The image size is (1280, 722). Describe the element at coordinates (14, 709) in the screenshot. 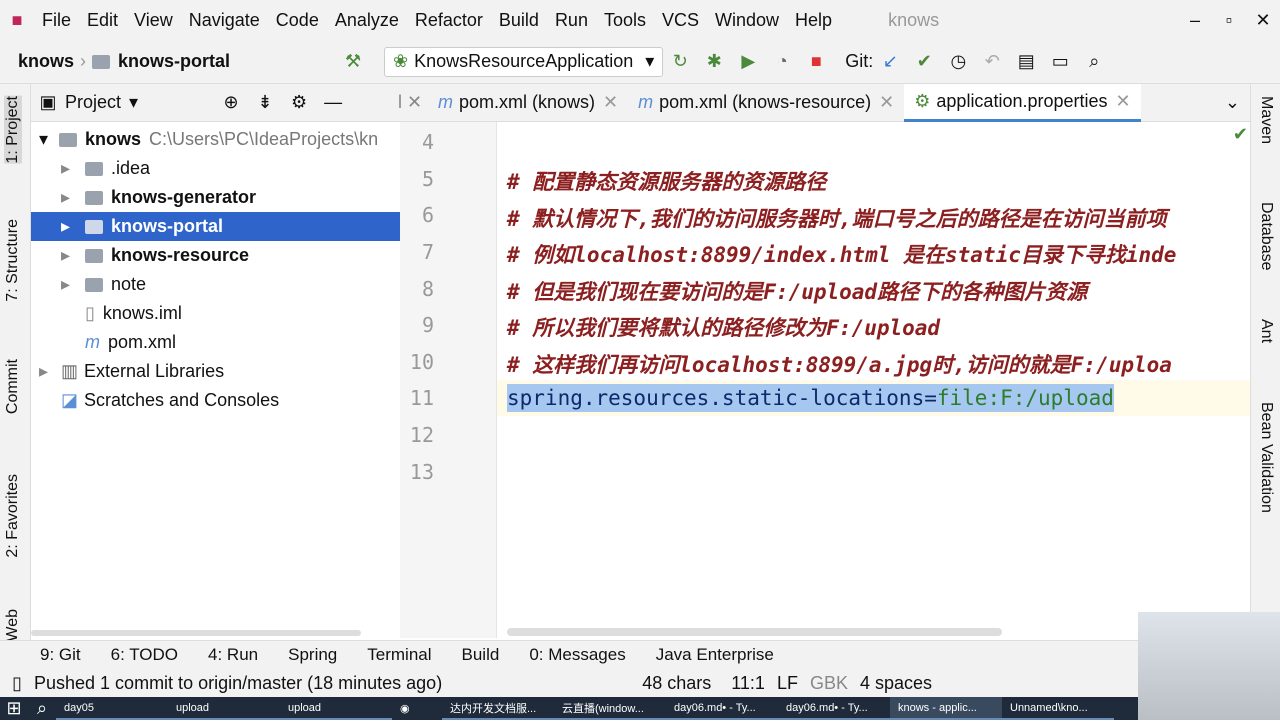

I see `windows-start-icon: ⊞` at that location.